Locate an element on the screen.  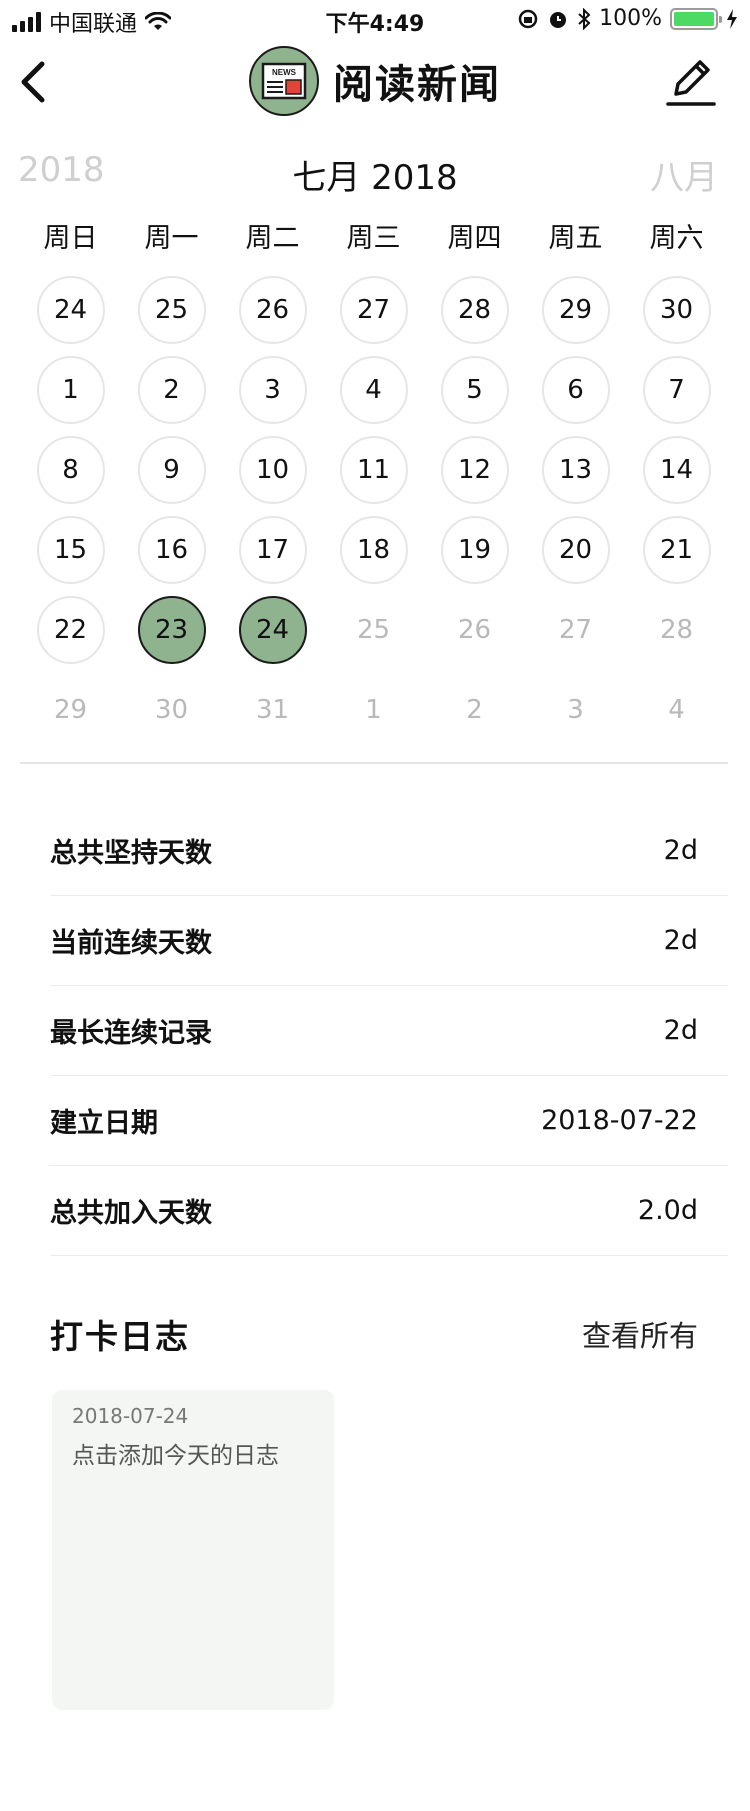
log-card: 2018-07-24 点击添加今天的日志 is located at coordinates (193, 1550).